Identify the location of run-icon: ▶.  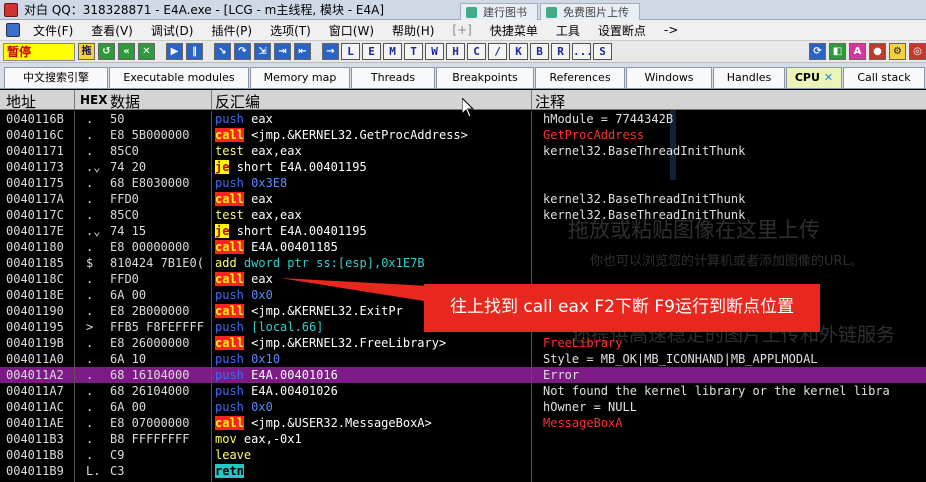
(174, 51).